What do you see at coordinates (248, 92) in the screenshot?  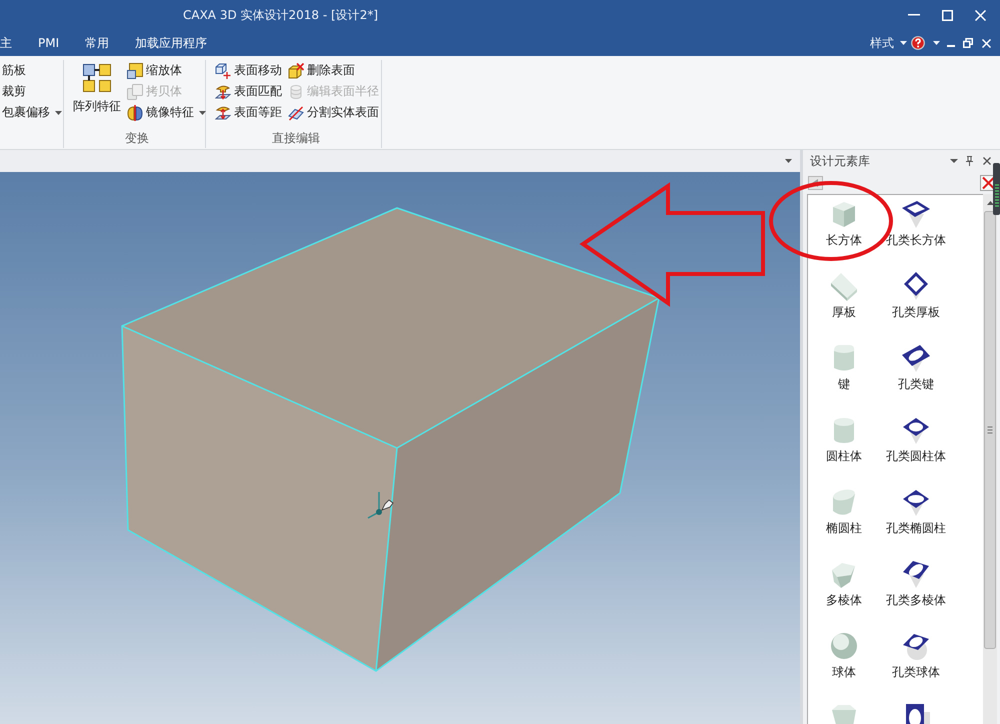 I see `ribbon-button: 表面匹配` at bounding box center [248, 92].